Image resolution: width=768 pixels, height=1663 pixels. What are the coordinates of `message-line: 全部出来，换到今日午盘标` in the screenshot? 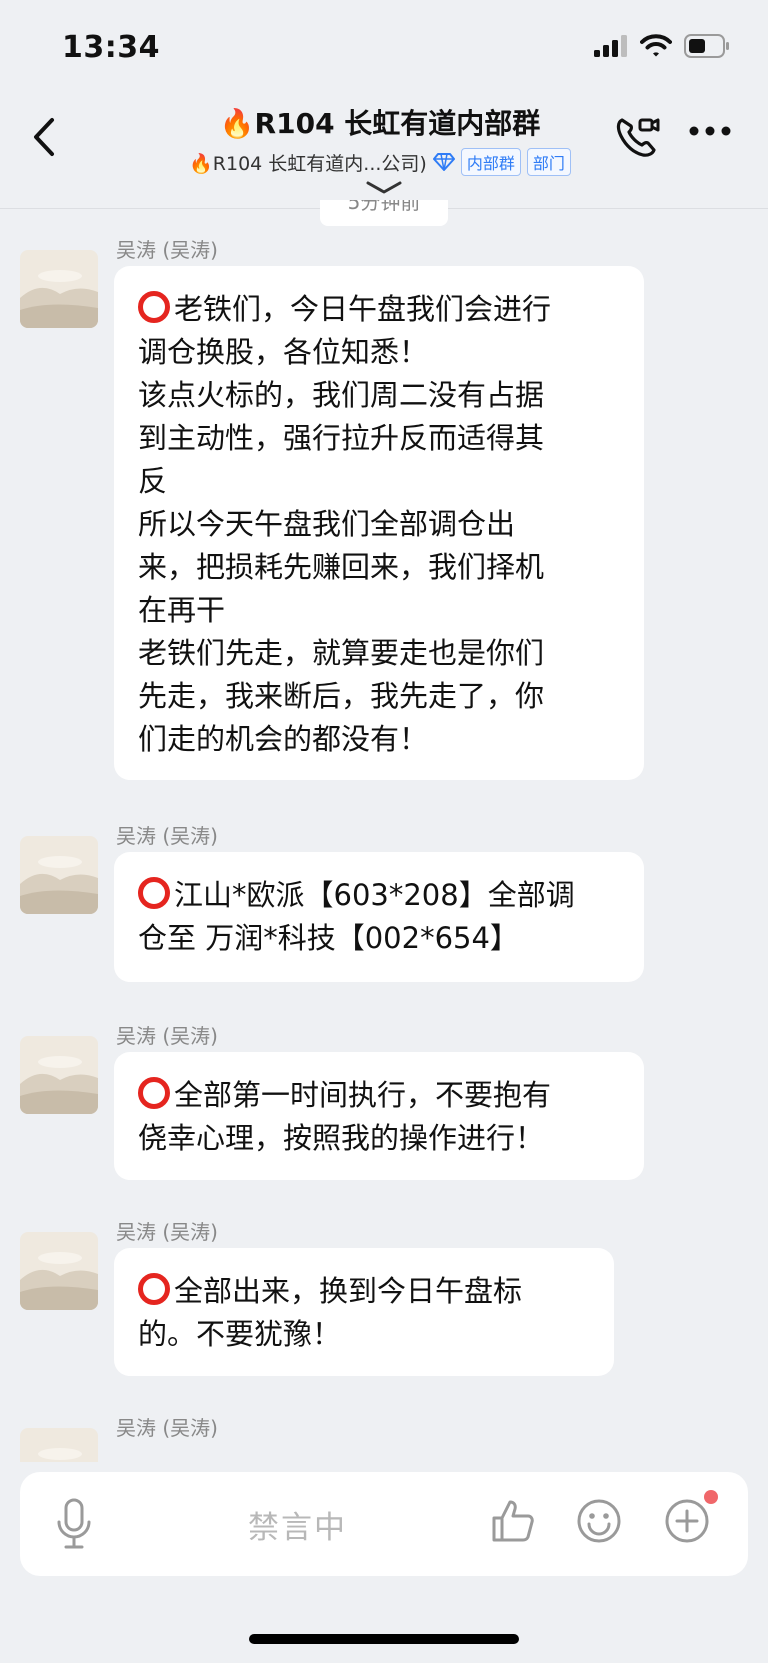 It's located at (364, 1291).